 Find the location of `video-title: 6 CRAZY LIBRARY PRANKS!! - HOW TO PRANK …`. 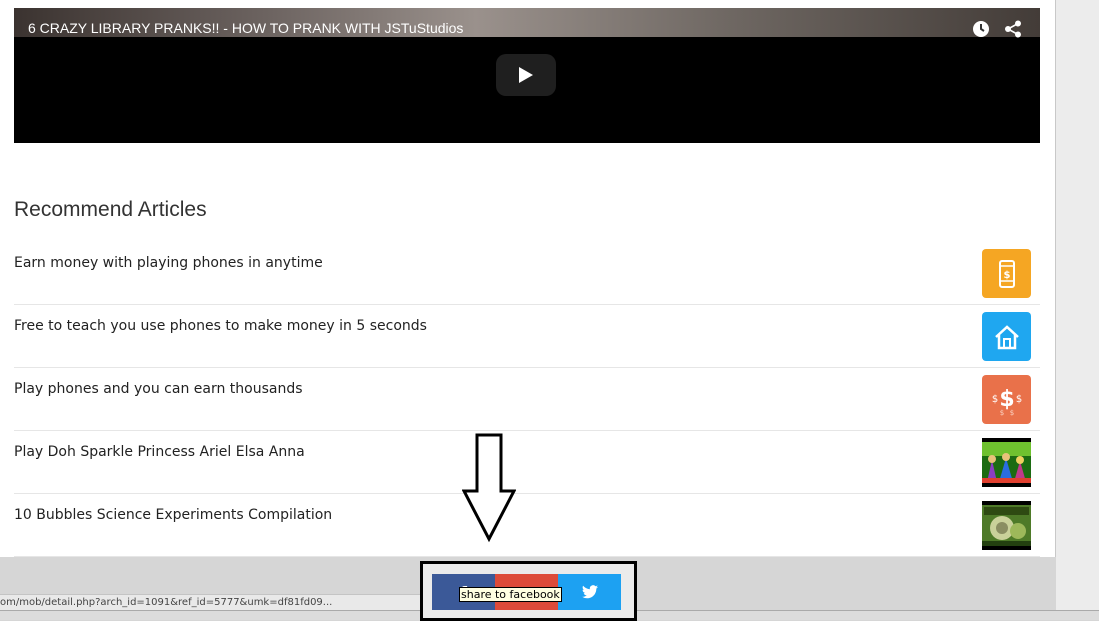

video-title: 6 CRAZY LIBRARY PRANKS!! - HOW TO PRANK … is located at coordinates (245, 28).